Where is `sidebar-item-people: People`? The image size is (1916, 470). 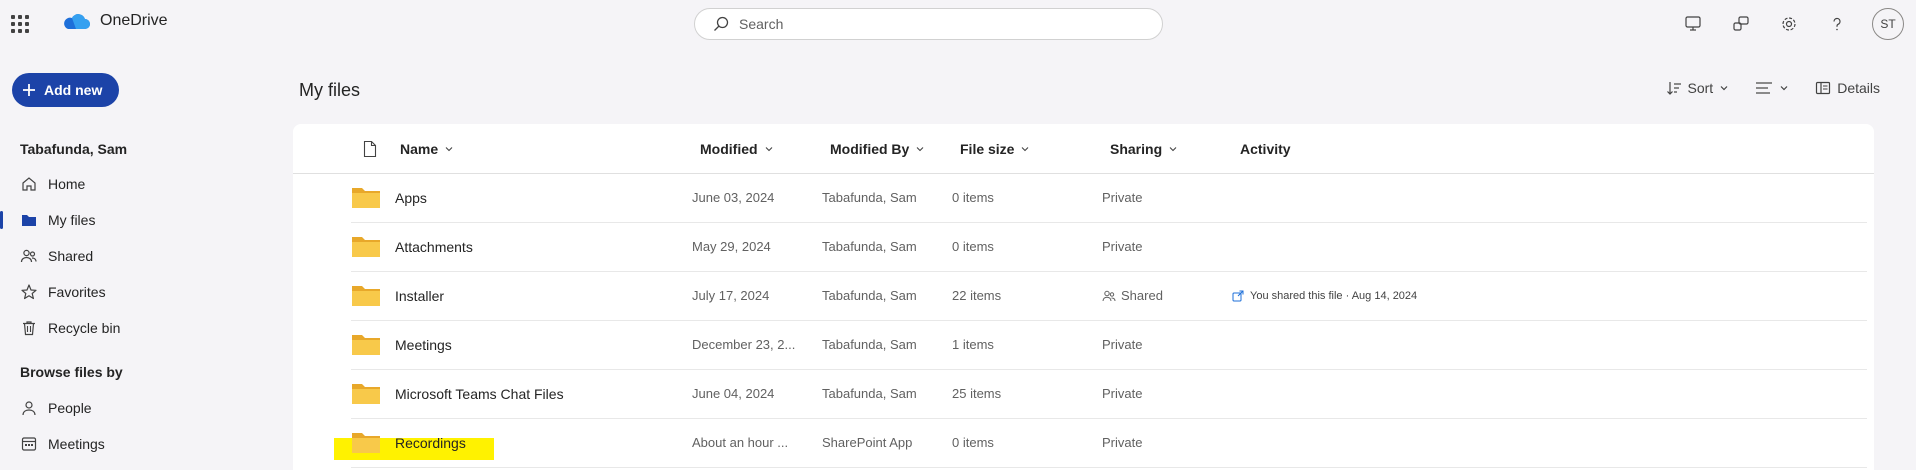 sidebar-item-people: People is located at coordinates (120, 408).